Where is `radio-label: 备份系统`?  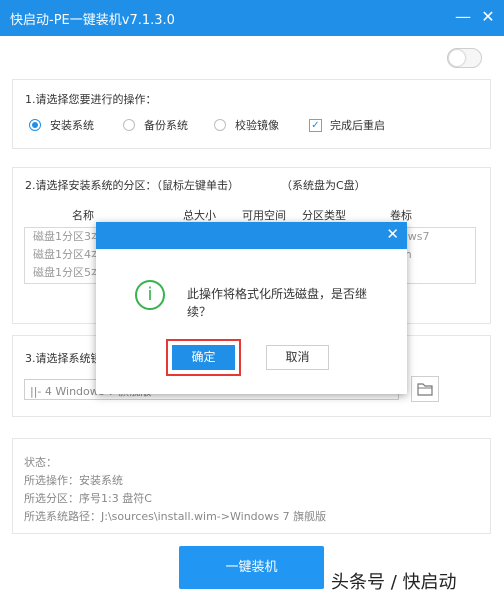
radio-label: 备份系统 is located at coordinates (166, 125).